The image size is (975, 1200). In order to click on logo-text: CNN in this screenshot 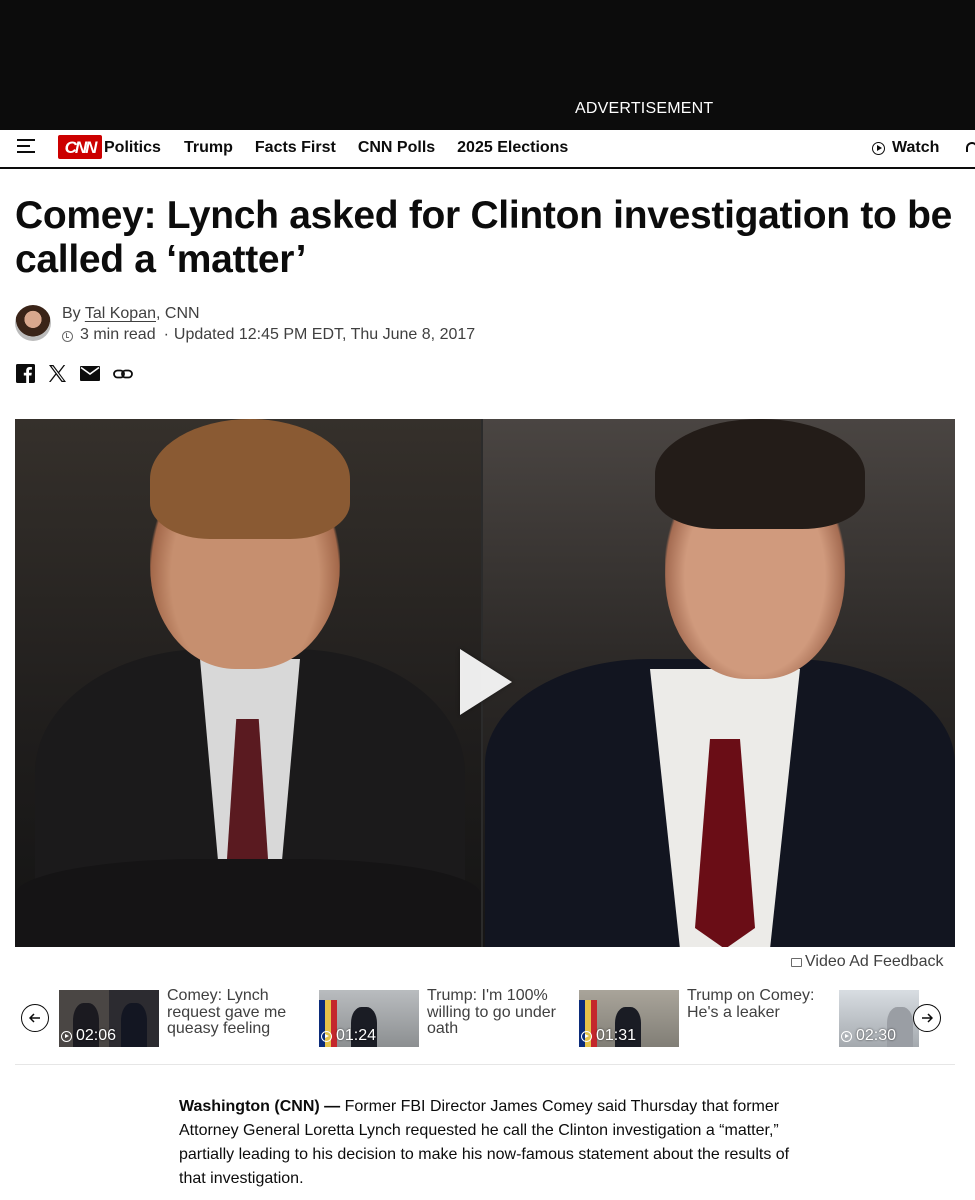, I will do `click(82, 147)`.